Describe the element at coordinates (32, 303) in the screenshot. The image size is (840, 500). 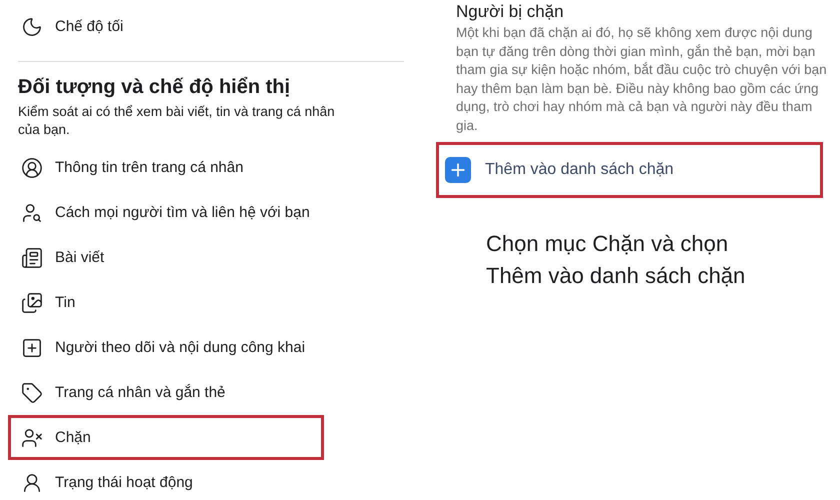
I see `images-icon` at that location.